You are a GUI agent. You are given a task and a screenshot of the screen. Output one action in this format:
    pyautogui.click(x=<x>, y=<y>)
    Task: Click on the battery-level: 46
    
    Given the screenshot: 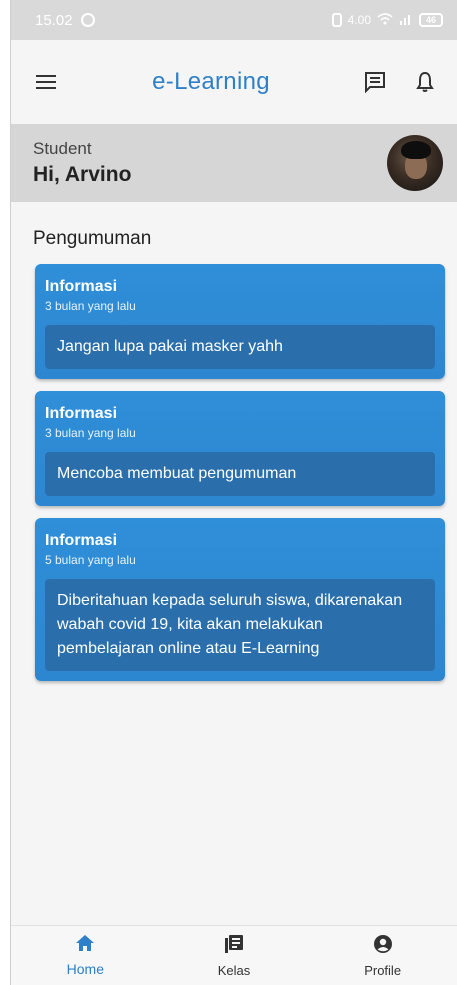 What is the action you would take?
    pyautogui.click(x=430, y=20)
    